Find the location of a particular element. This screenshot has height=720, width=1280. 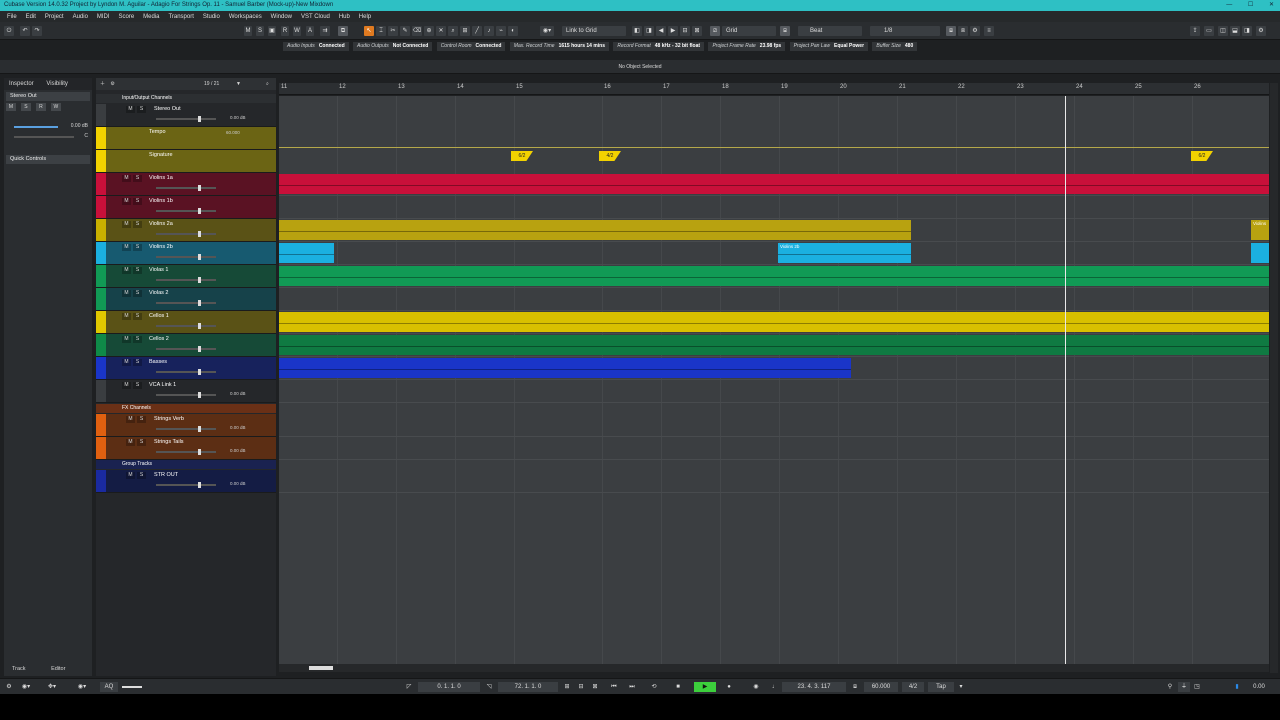

track-tempo: Tempo 60.000 is located at coordinates (186, 138).